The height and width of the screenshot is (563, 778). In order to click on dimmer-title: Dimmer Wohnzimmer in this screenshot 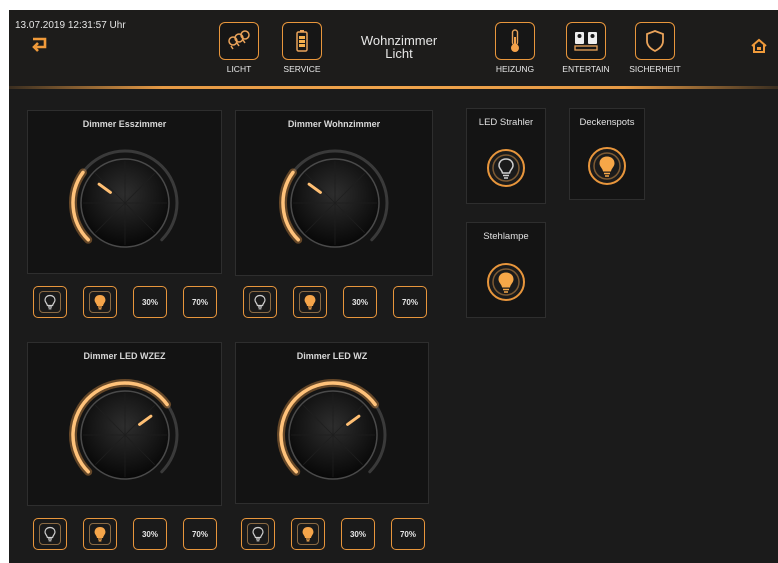, I will do `click(334, 124)`.